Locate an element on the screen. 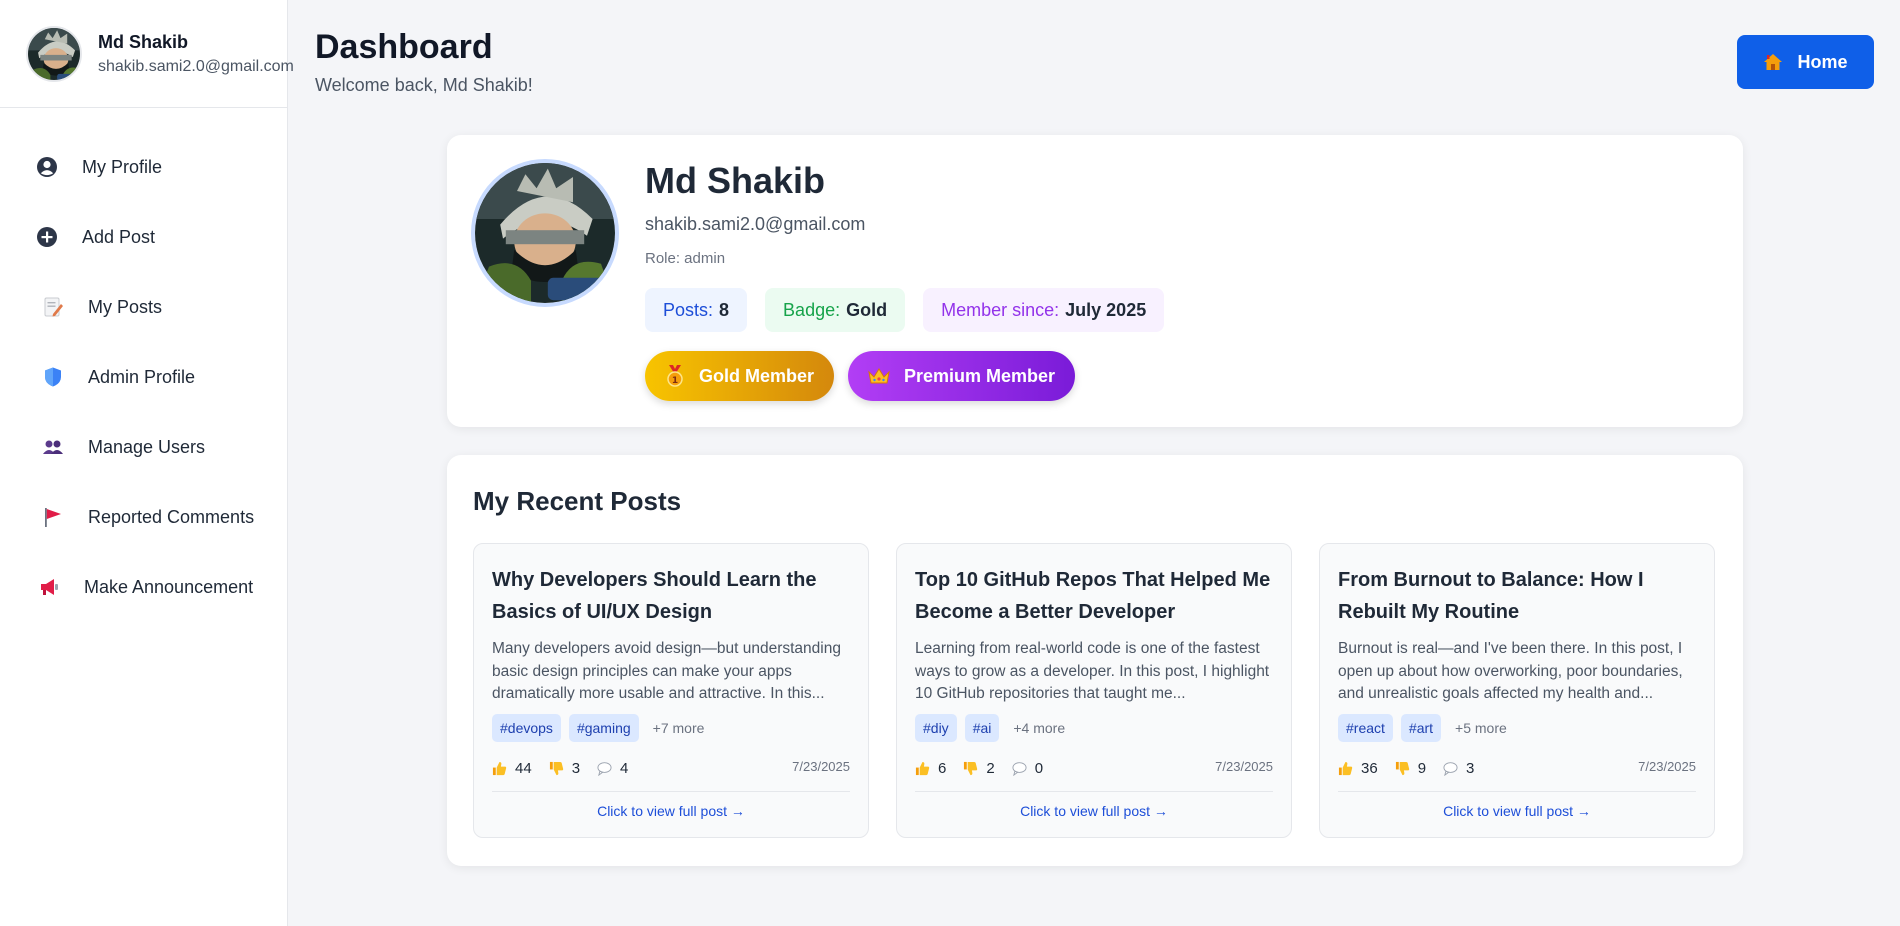 The height and width of the screenshot is (926, 1900). posts-count-stat: Posts: 8 is located at coordinates (696, 310).